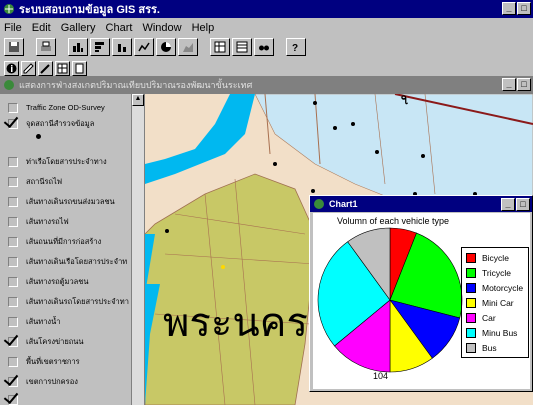 The height and width of the screenshot is (405, 533). I want to click on menu-gallery: Gallery, so click(78, 28).